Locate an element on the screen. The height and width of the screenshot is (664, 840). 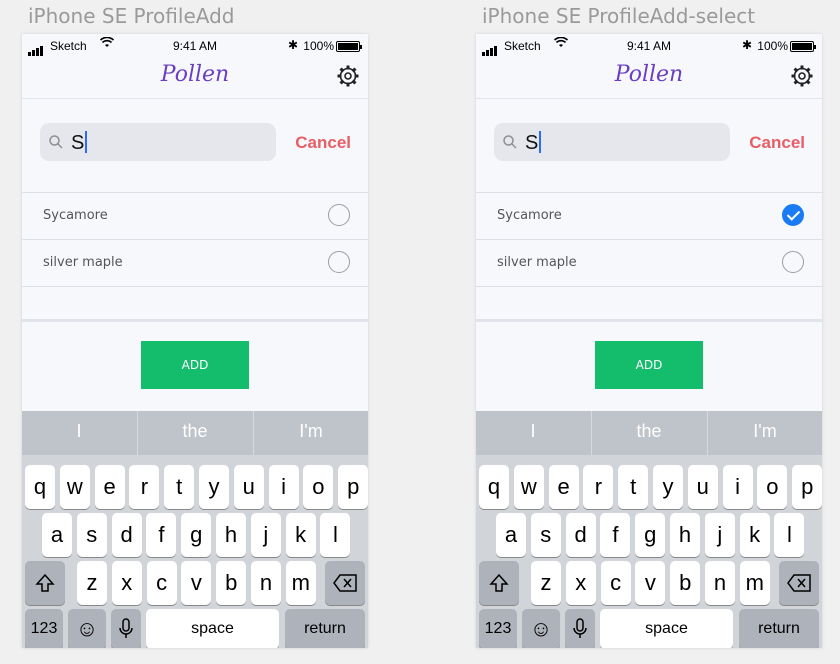
text-caret is located at coordinates (540, 142).